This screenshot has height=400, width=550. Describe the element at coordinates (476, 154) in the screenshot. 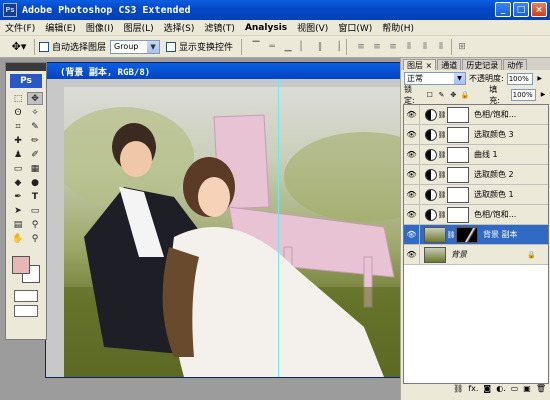

I see `layer-row: 👁 ⛓ 曲线 1` at that location.